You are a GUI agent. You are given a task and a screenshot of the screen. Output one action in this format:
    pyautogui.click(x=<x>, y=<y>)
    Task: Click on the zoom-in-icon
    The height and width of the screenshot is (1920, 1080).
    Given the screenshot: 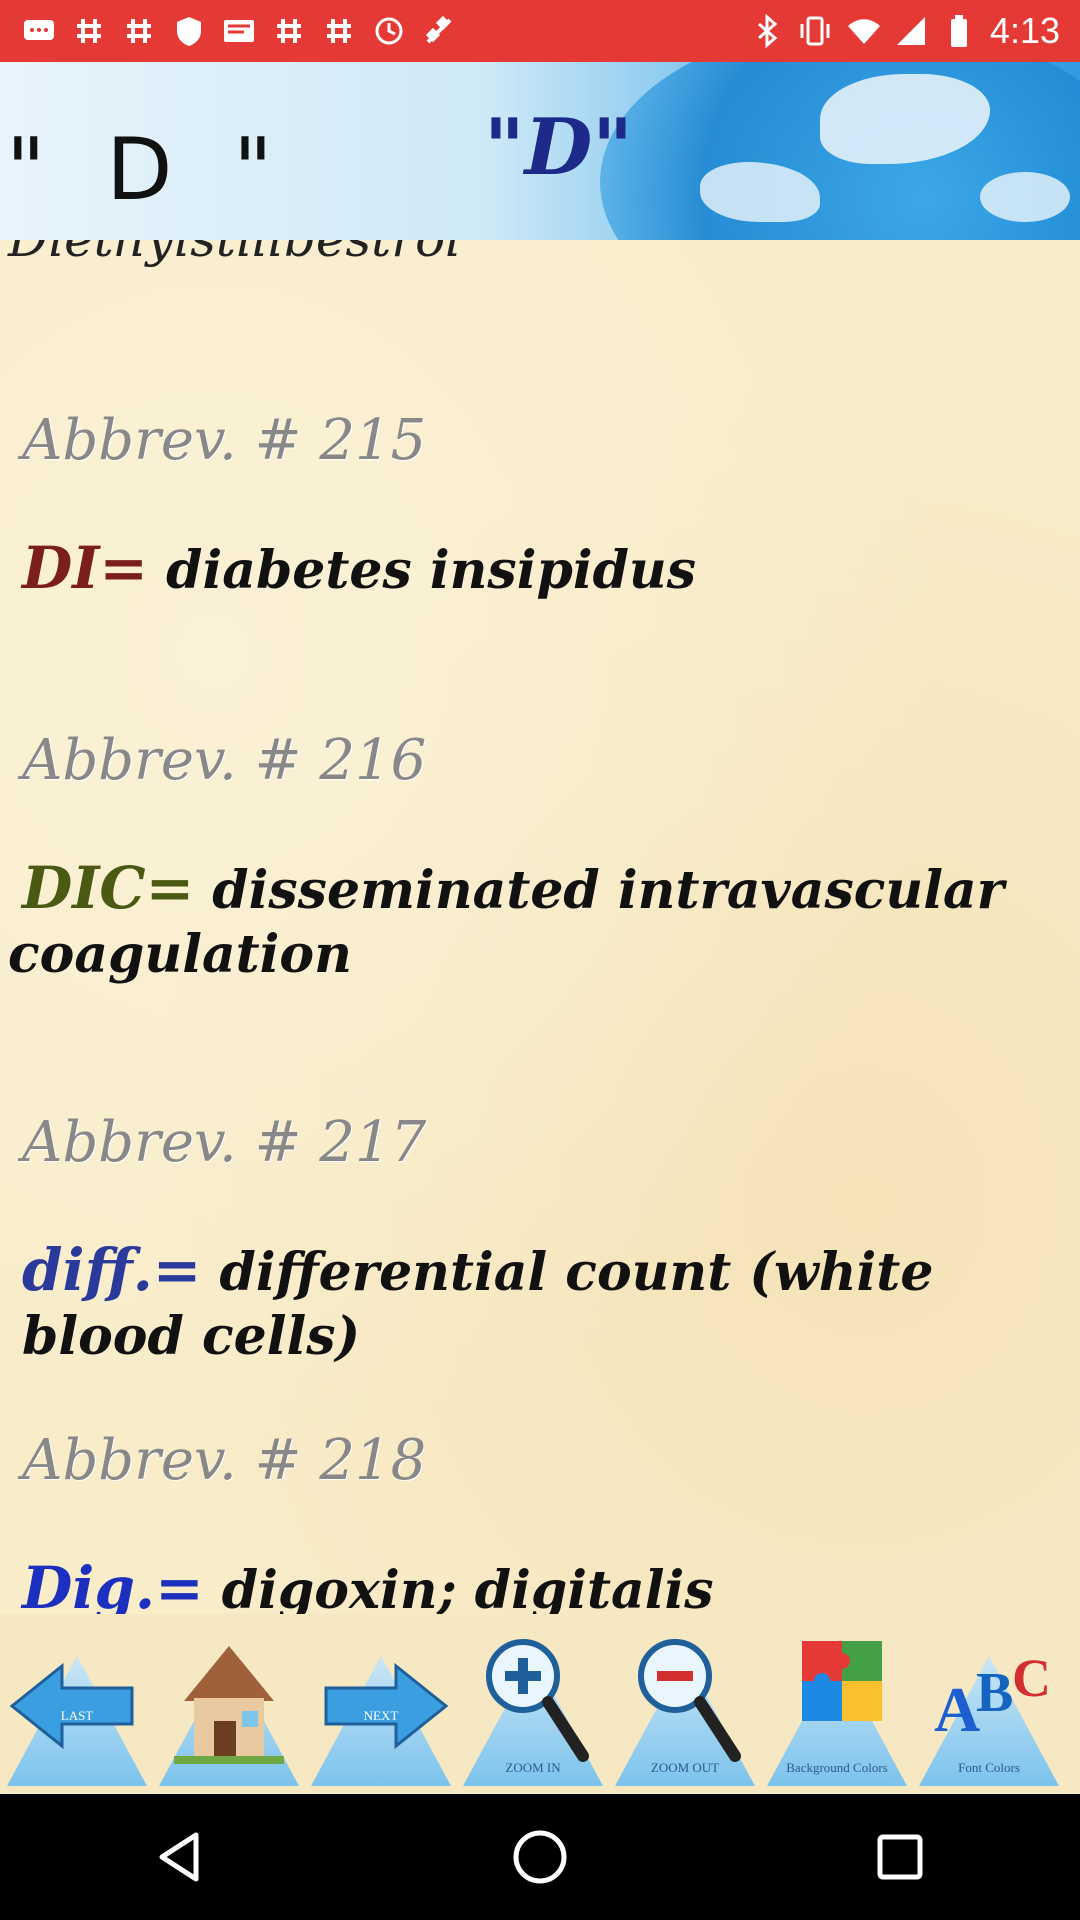 What is the action you would take?
    pyautogui.click(x=537, y=1700)
    